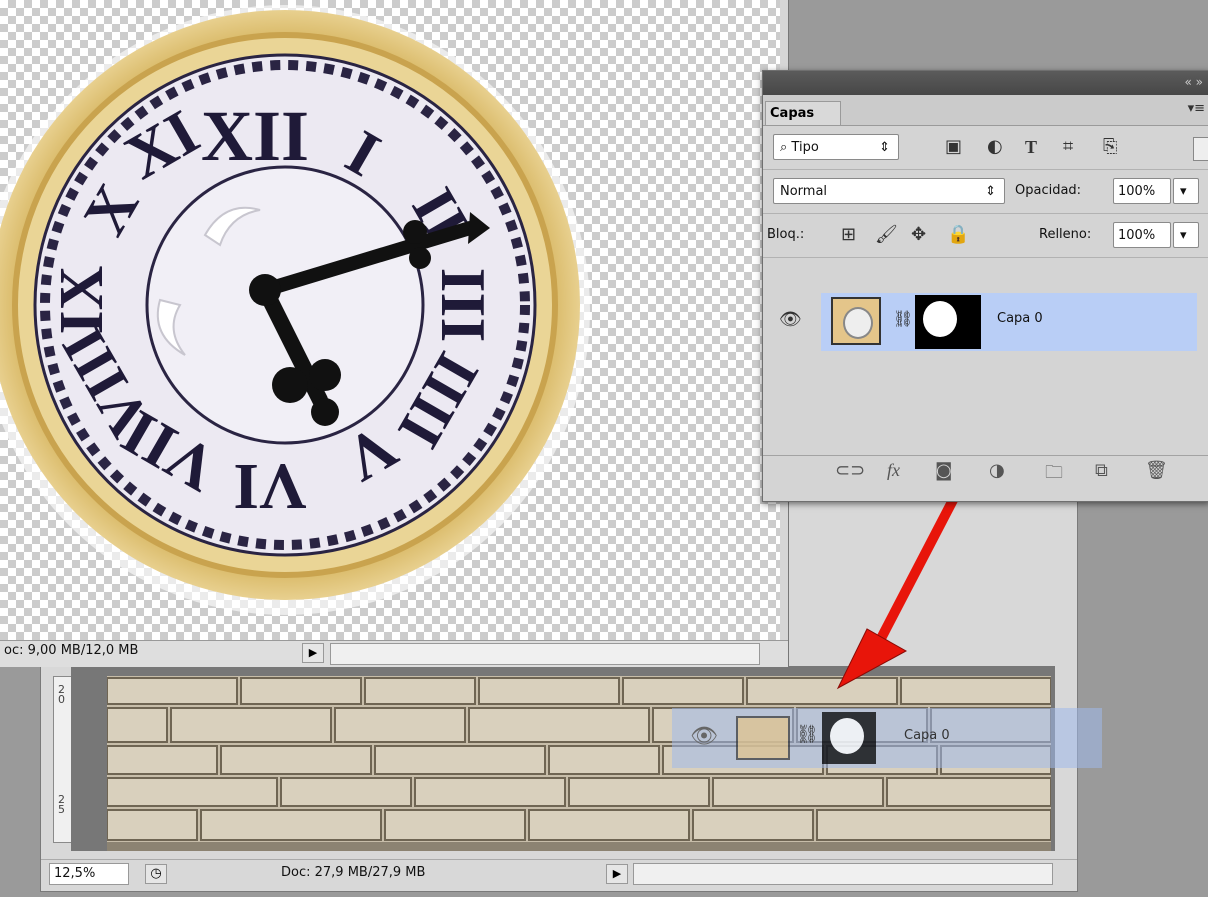 This screenshot has height=897, width=1208. Describe the element at coordinates (958, 235) in the screenshot. I see `lock-all-icon: 🔒` at that location.